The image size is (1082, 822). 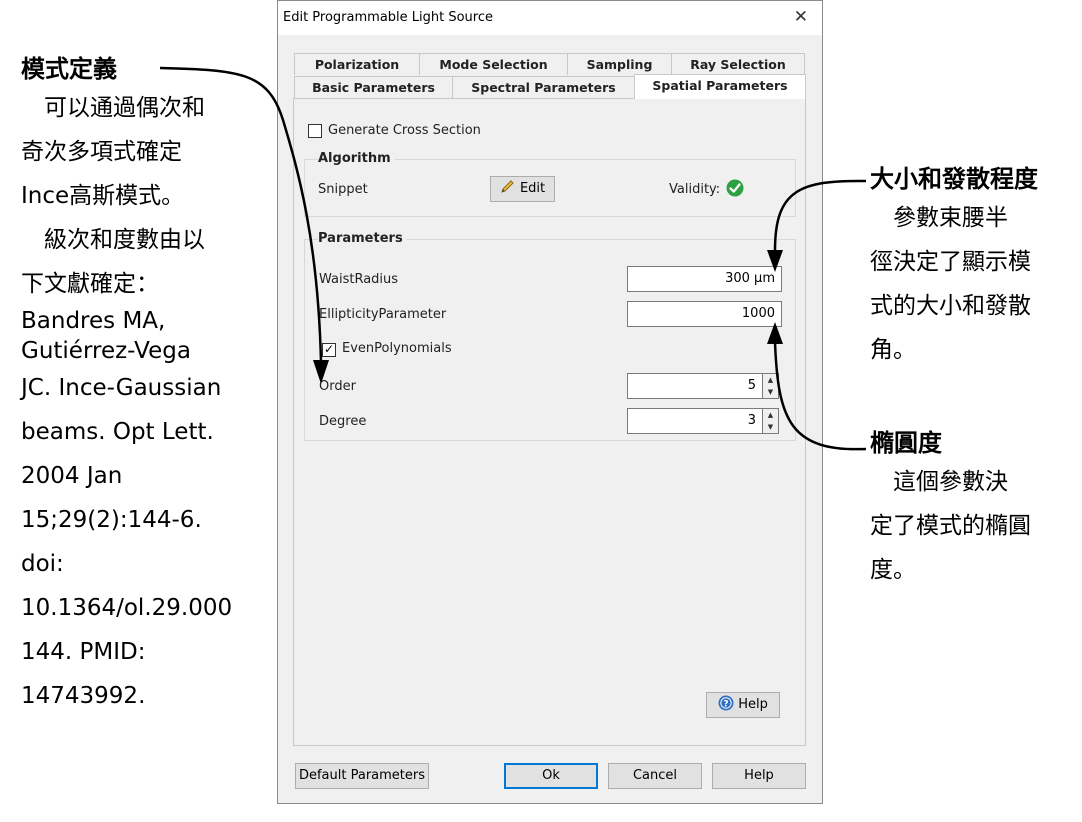 What do you see at coordinates (820, 396) in the screenshot?
I see `arrow-ellipticity` at bounding box center [820, 396].